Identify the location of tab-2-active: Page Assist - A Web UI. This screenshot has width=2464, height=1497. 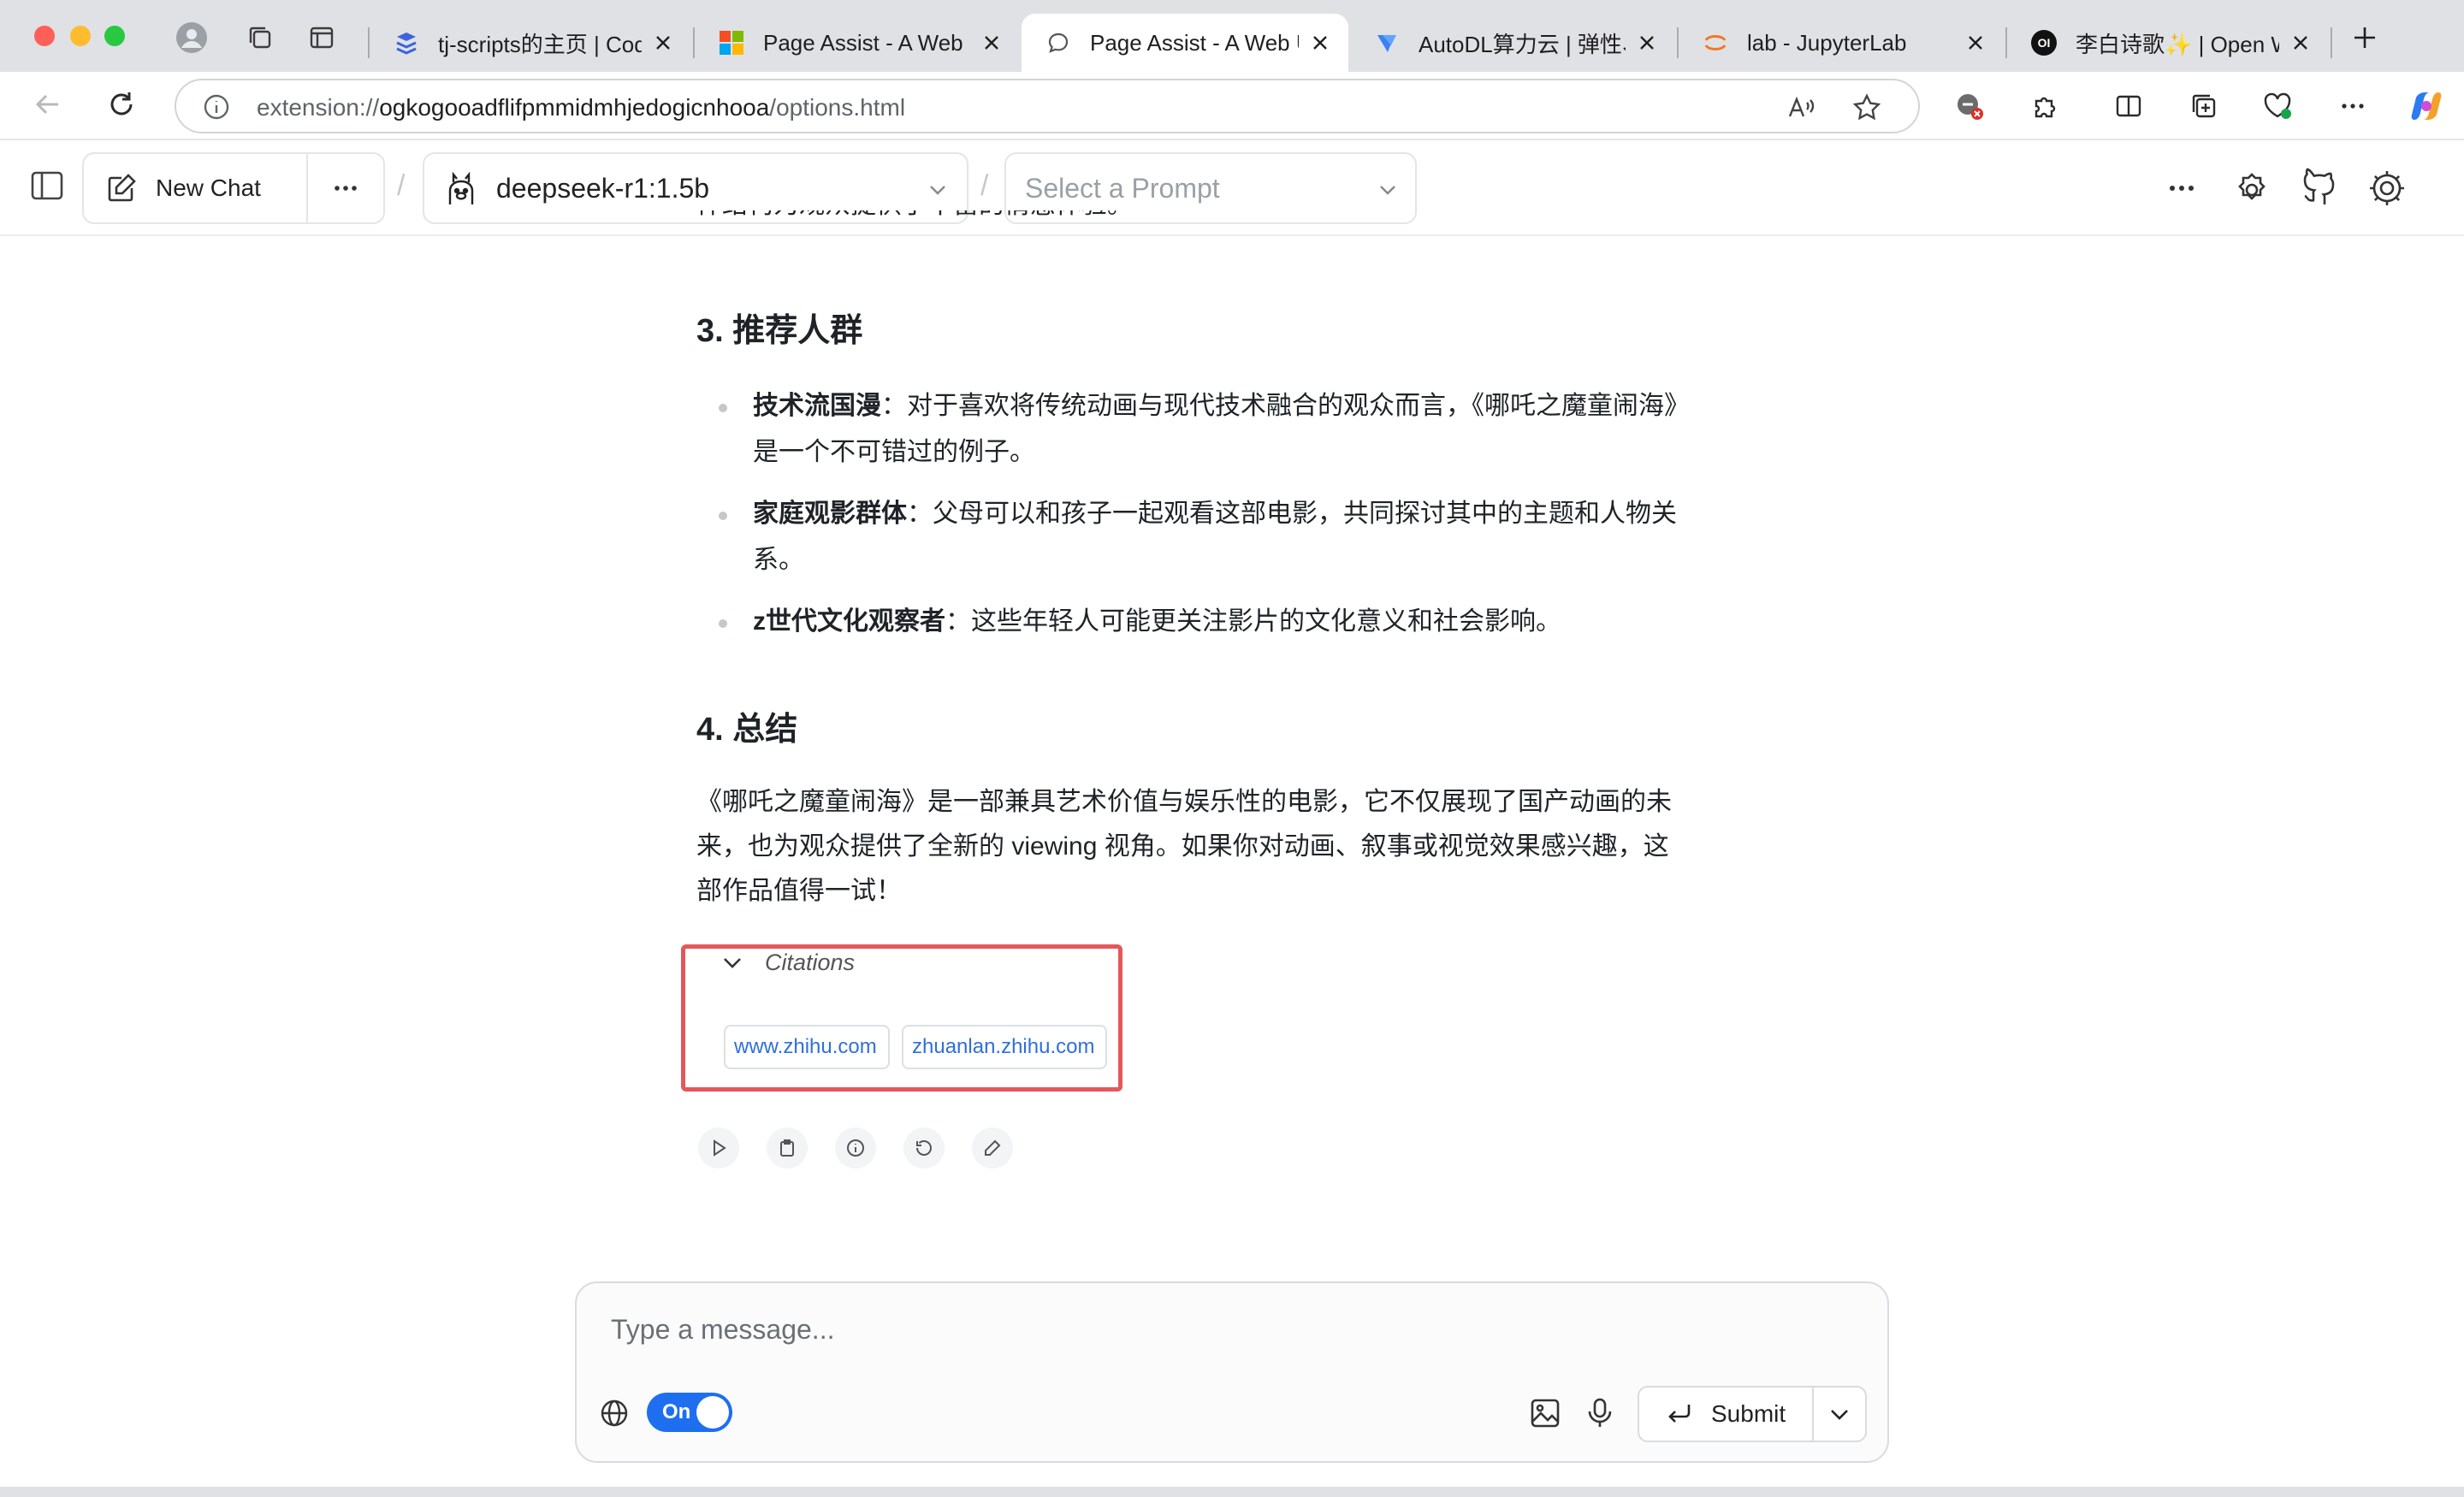
(1185, 43).